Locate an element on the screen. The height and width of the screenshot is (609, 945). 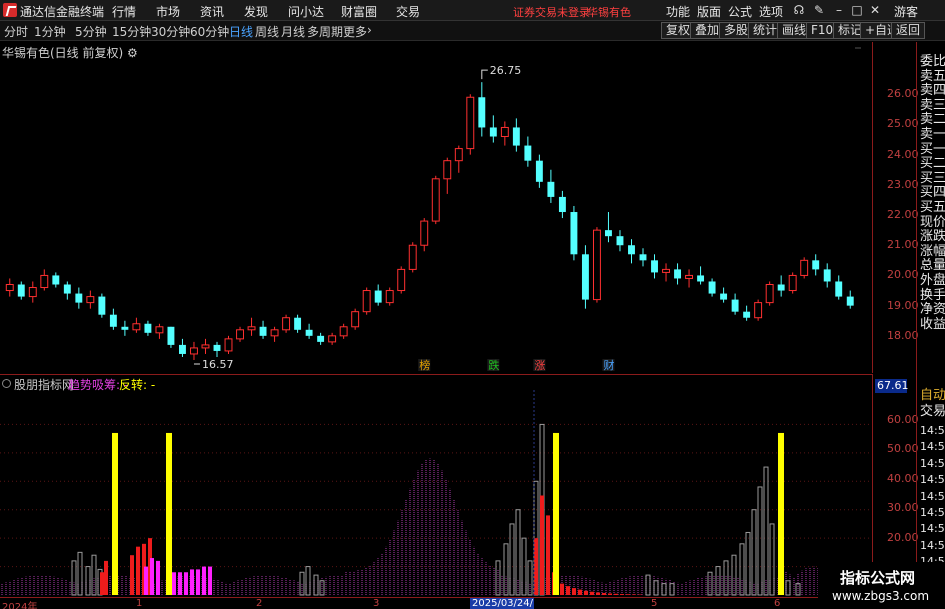
period-multi: 多周期 is located at coordinates (325, 31).